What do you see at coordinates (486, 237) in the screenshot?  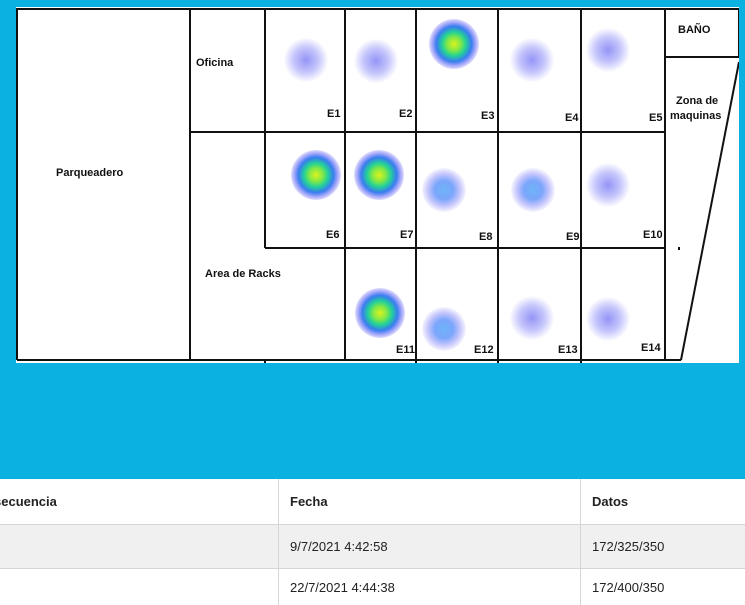 I see `zone-label-e8: E8` at bounding box center [486, 237].